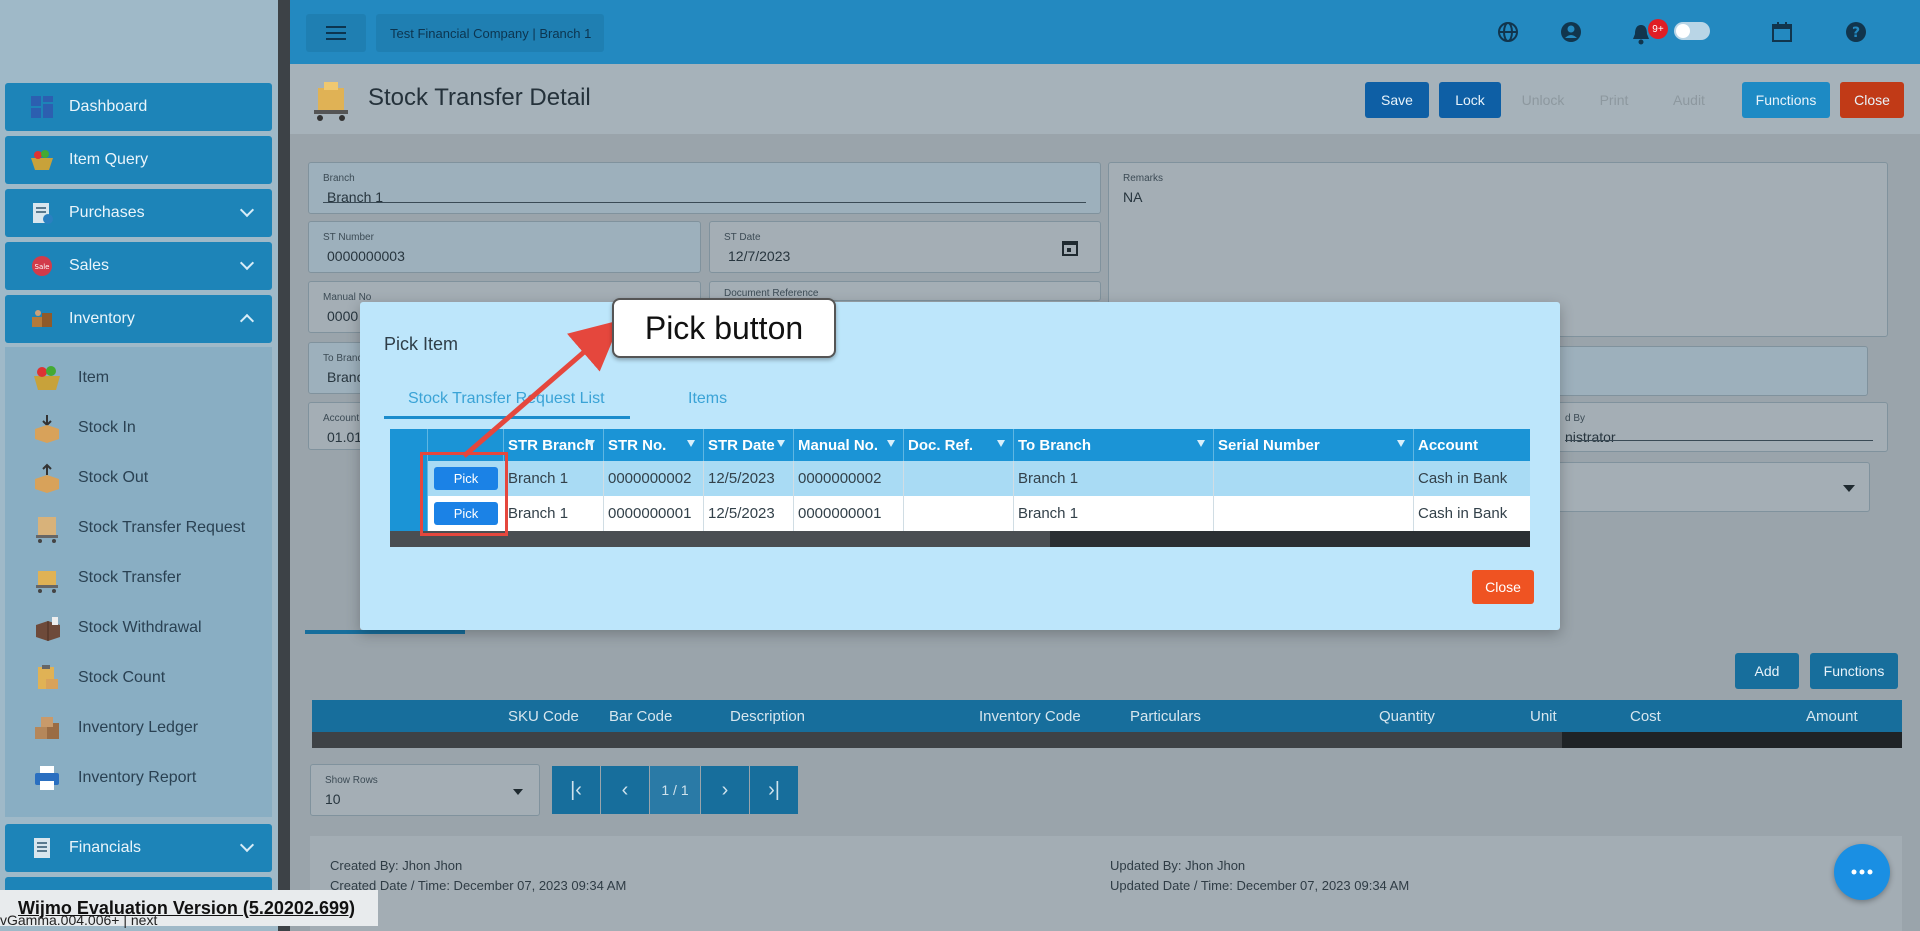 The width and height of the screenshot is (1920, 931). I want to click on sidebar-item-purchases: Purchases, so click(138, 213).